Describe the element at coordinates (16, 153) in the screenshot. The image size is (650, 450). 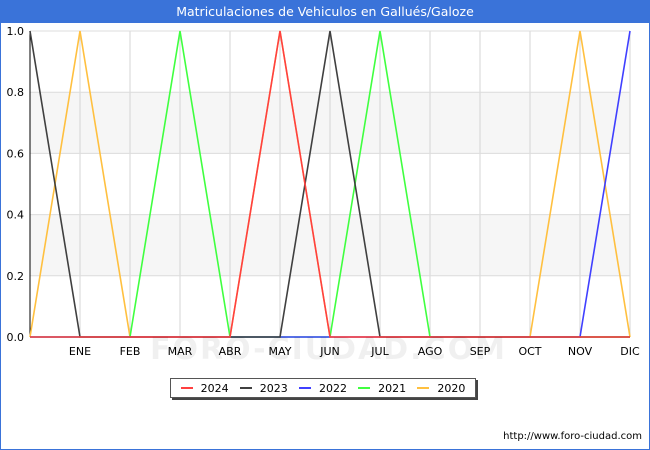
I see `y-tick-label: 0.6` at that location.